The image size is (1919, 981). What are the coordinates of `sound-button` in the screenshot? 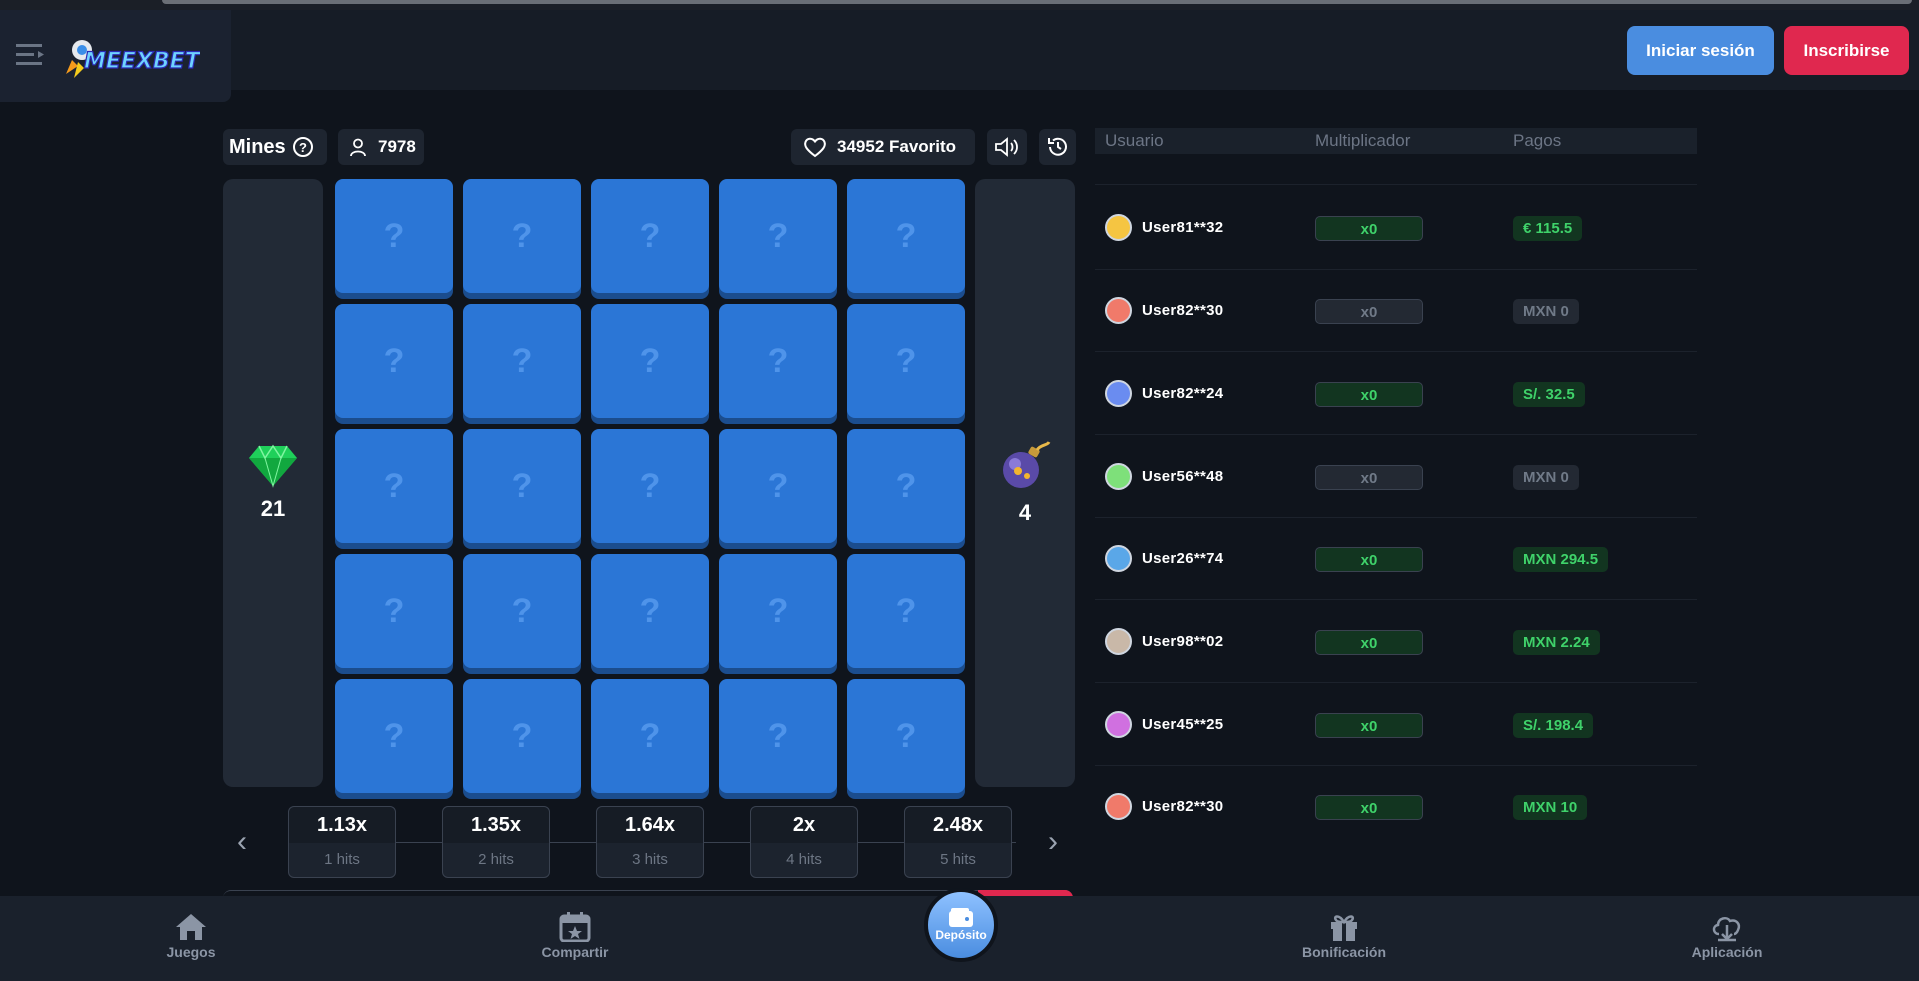 It's located at (1007, 147).